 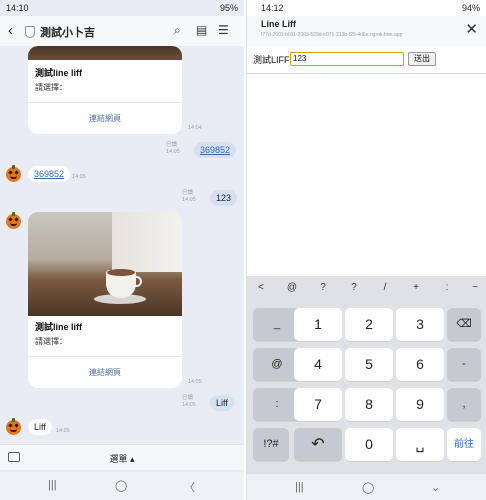 What do you see at coordinates (420, 444) in the screenshot?
I see `space-key: ␣` at bounding box center [420, 444].